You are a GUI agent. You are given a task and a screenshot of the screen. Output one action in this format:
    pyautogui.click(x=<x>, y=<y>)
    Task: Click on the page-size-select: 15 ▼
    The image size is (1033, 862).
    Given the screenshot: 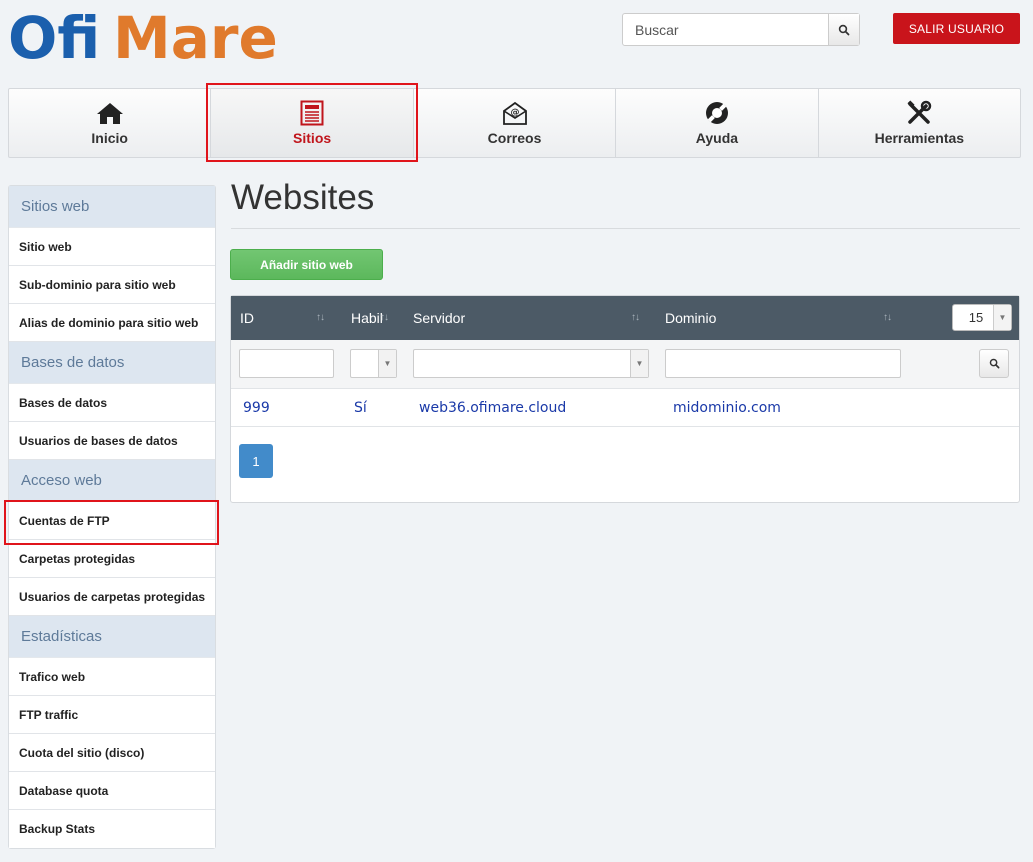 What is the action you would take?
    pyautogui.click(x=982, y=317)
    